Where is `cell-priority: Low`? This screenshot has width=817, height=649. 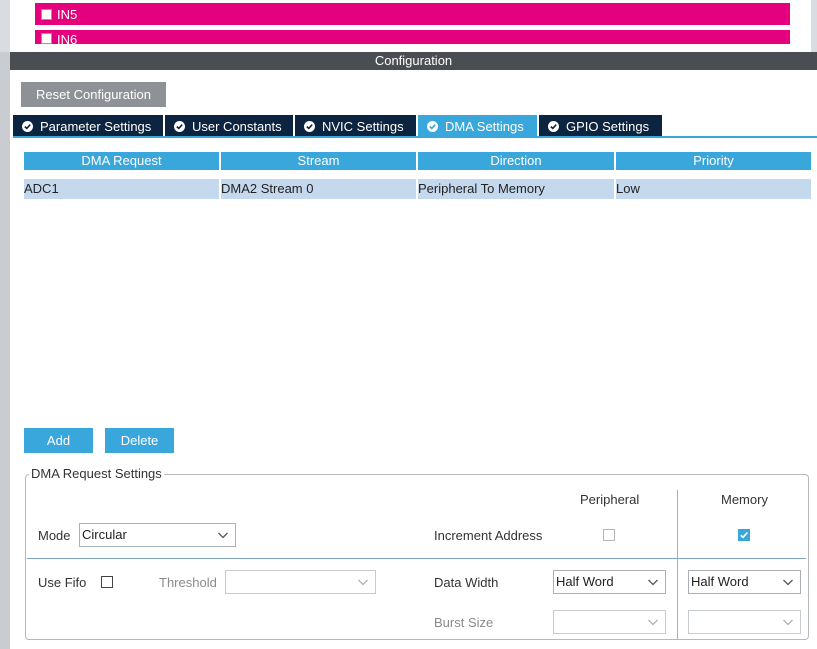 cell-priority: Low is located at coordinates (628, 188).